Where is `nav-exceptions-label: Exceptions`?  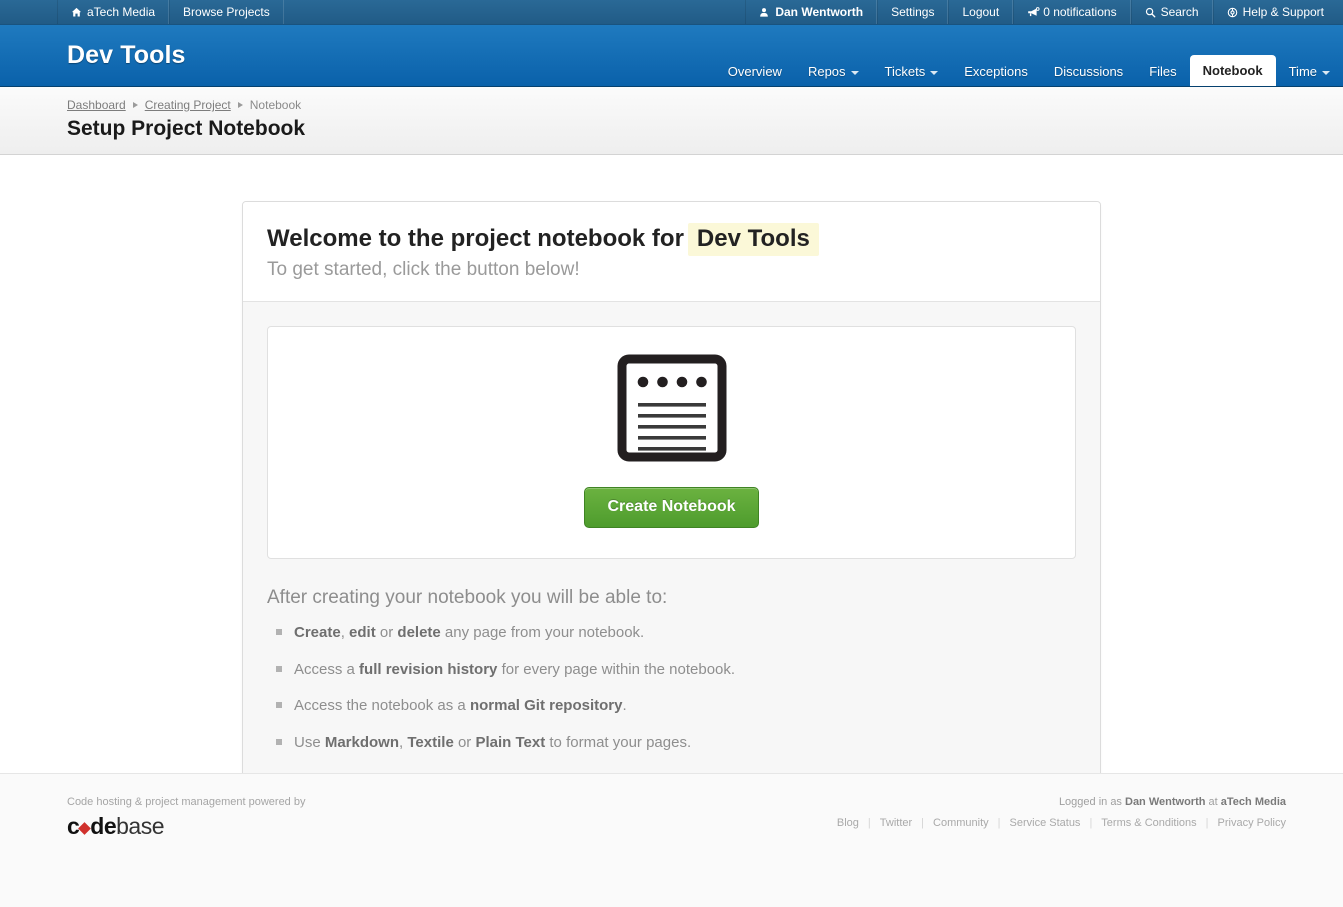
nav-exceptions-label: Exceptions is located at coordinates (996, 71).